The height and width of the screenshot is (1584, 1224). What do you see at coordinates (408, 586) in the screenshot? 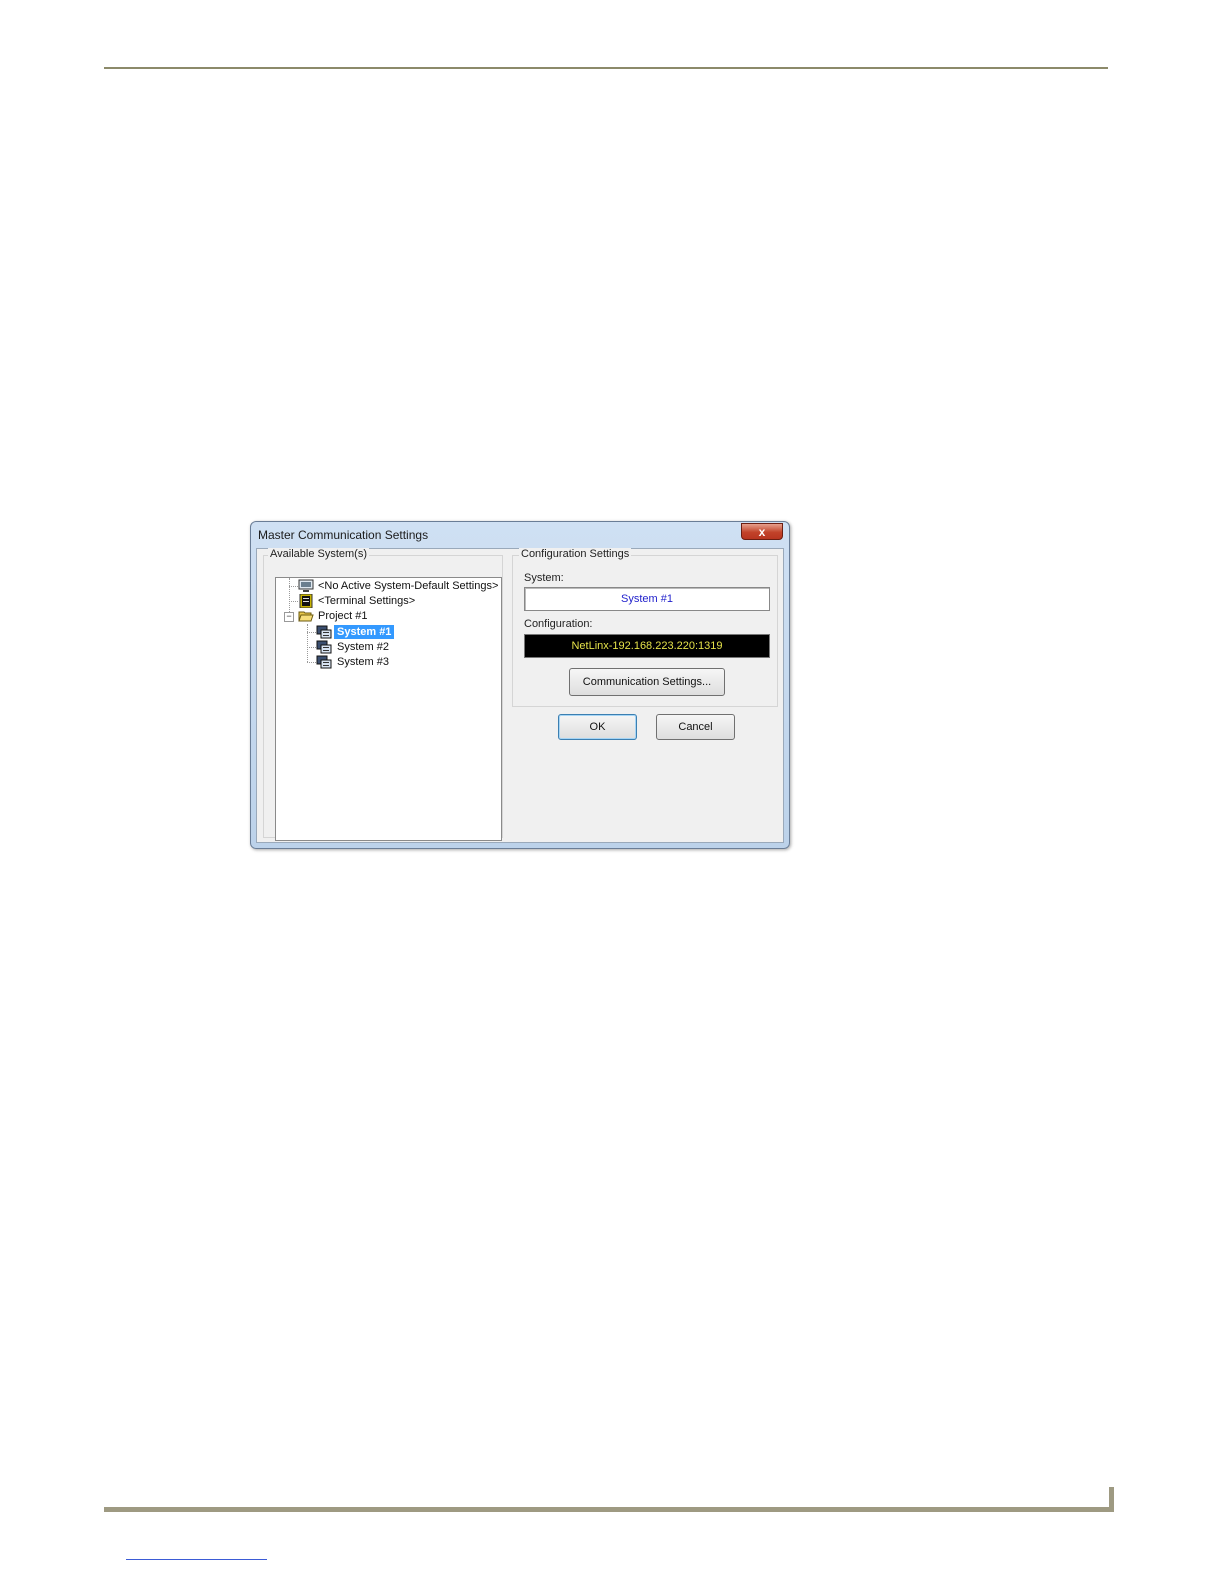
I see `tree-item-label: <No Active System-Default Settings>` at bounding box center [408, 586].